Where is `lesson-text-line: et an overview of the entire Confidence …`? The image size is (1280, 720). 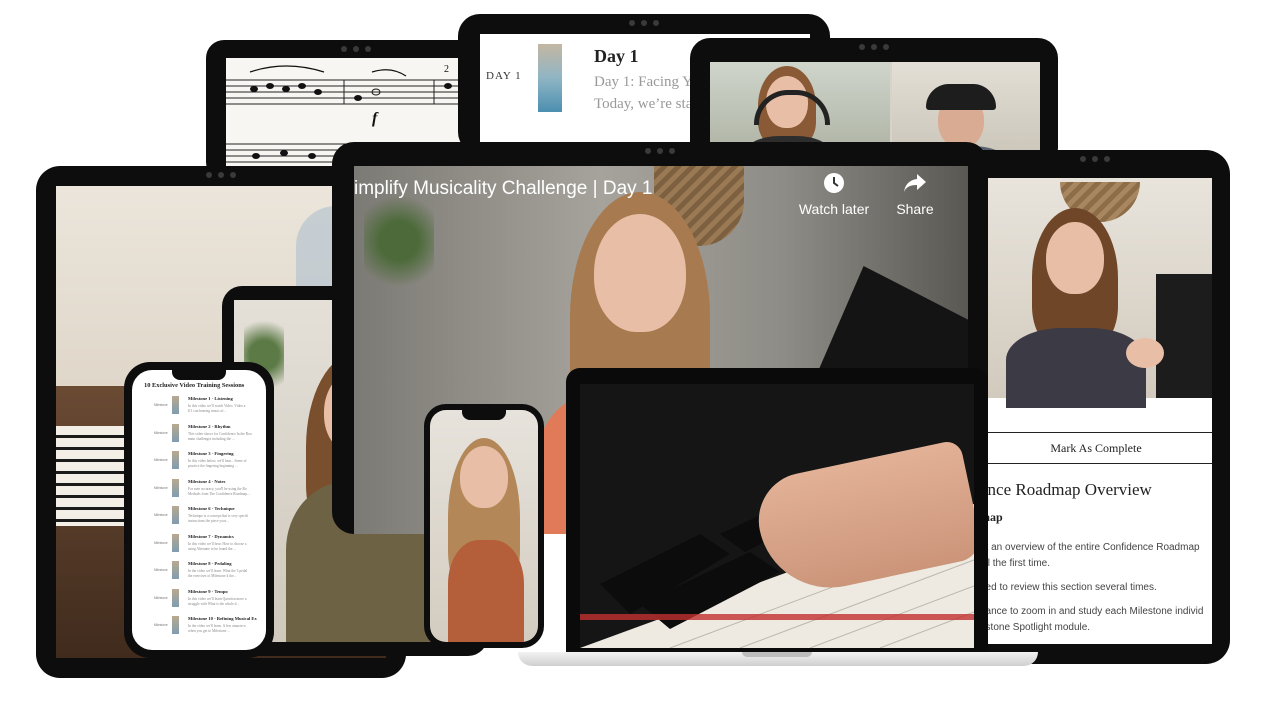 lesson-text-line: et an overview of the entire Confidence … is located at coordinates (1090, 547).